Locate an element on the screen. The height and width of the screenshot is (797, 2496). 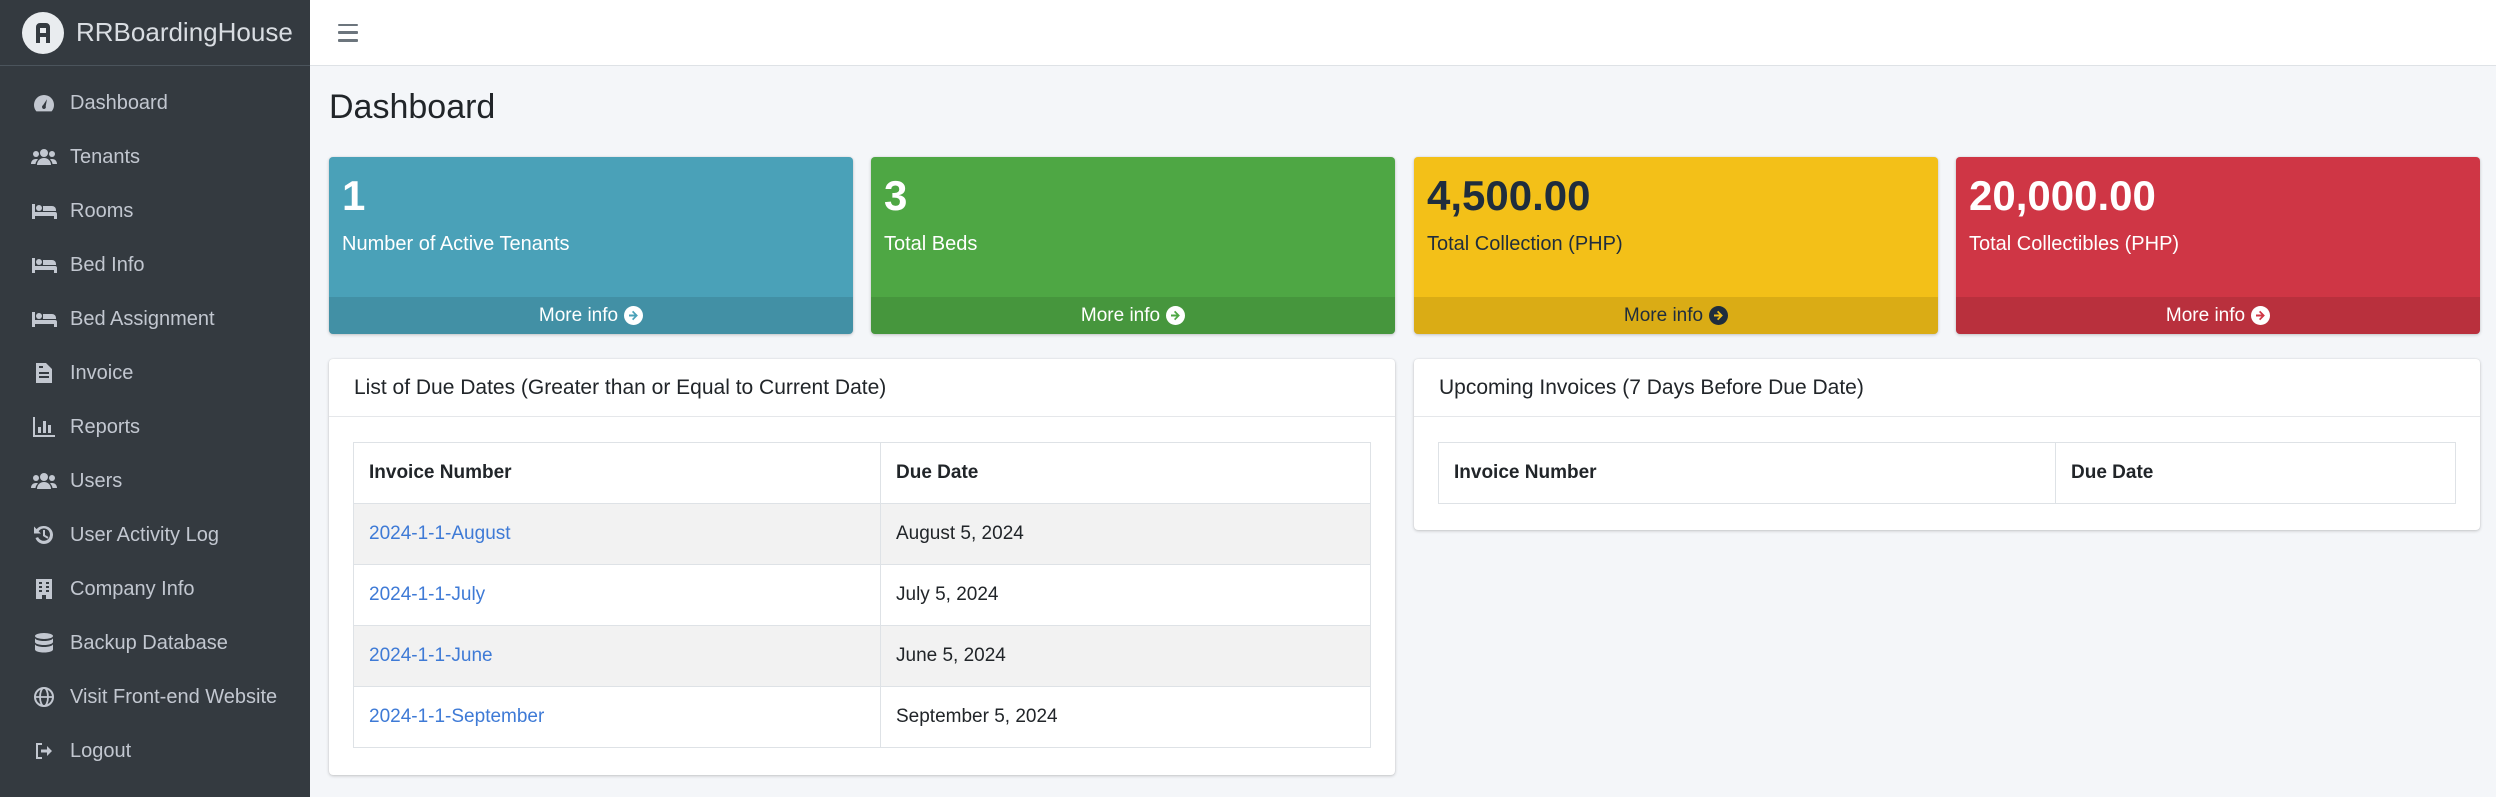
sidebar-item-visit-front-end-website: Visit Front-end Website is located at coordinates (155, 697).